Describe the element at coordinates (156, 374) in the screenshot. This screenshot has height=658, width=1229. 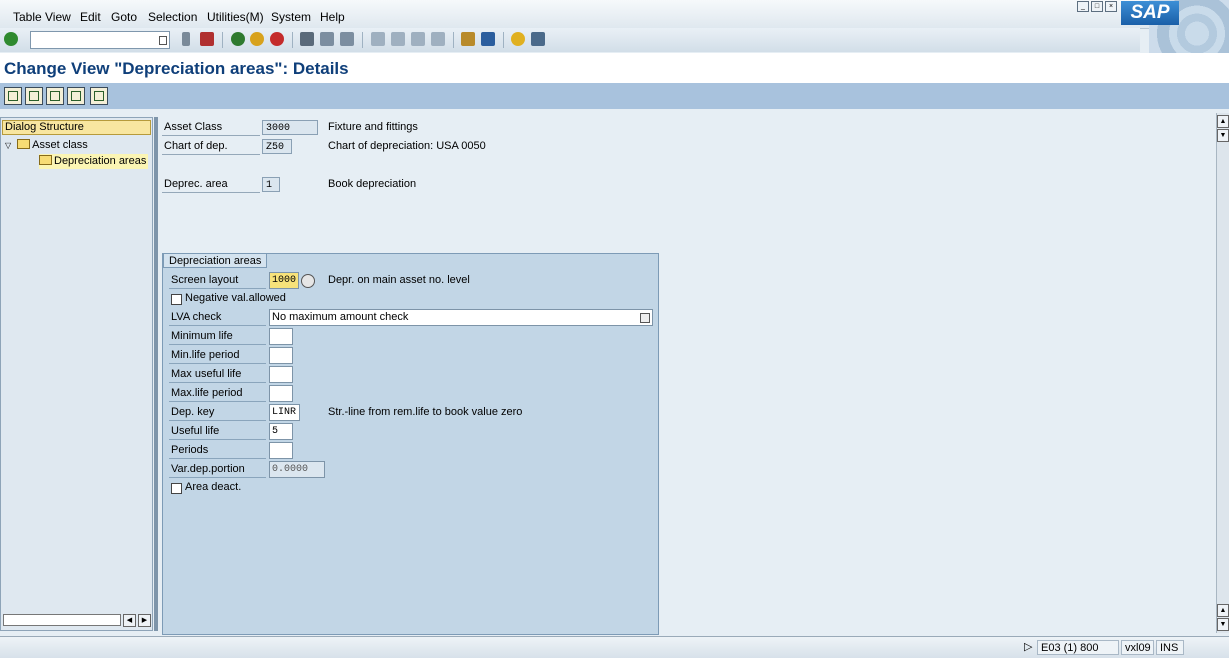
I see `panel-splitter` at that location.